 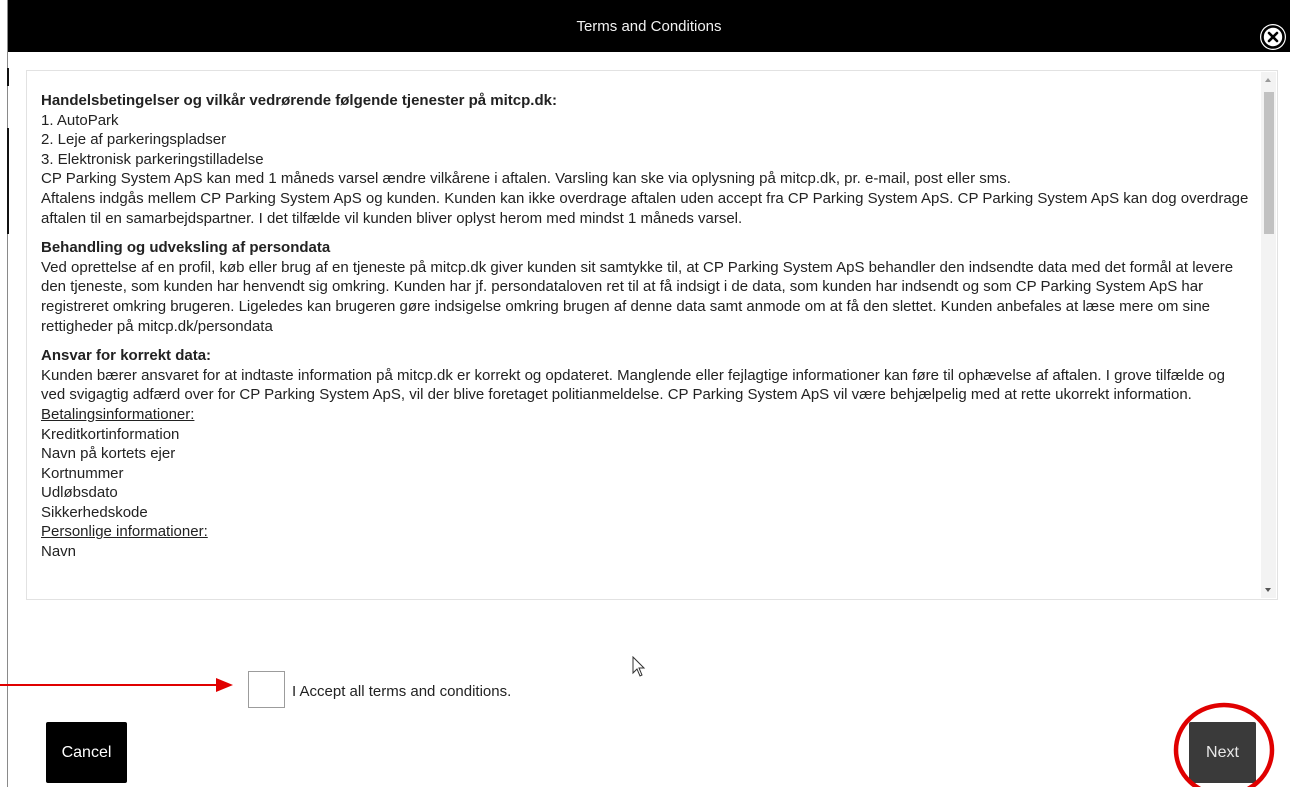 What do you see at coordinates (134, 140) in the screenshot?
I see `terms-line: 2. Leje af parkeringspladser` at bounding box center [134, 140].